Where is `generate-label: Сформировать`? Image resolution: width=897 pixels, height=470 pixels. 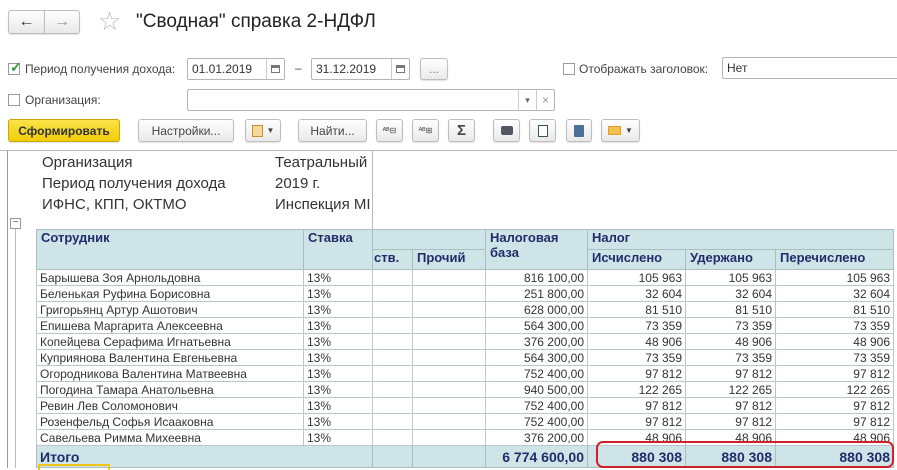 generate-label: Сформировать is located at coordinates (64, 130).